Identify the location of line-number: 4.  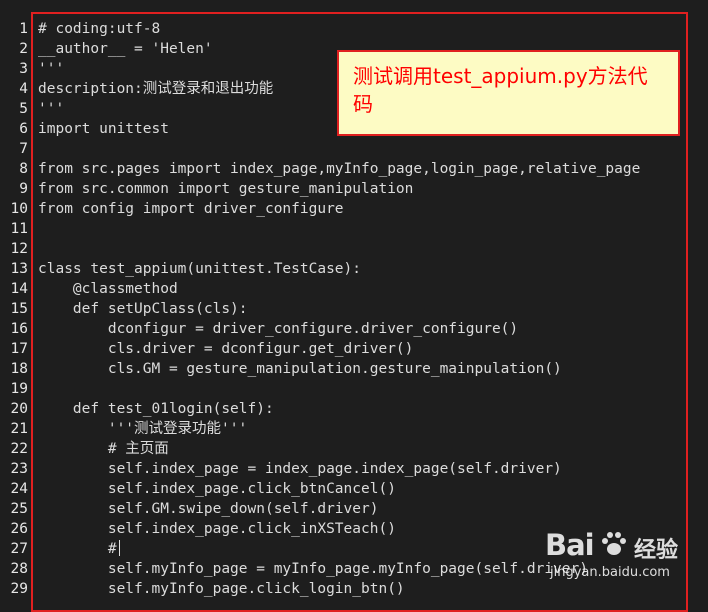
(23, 89).